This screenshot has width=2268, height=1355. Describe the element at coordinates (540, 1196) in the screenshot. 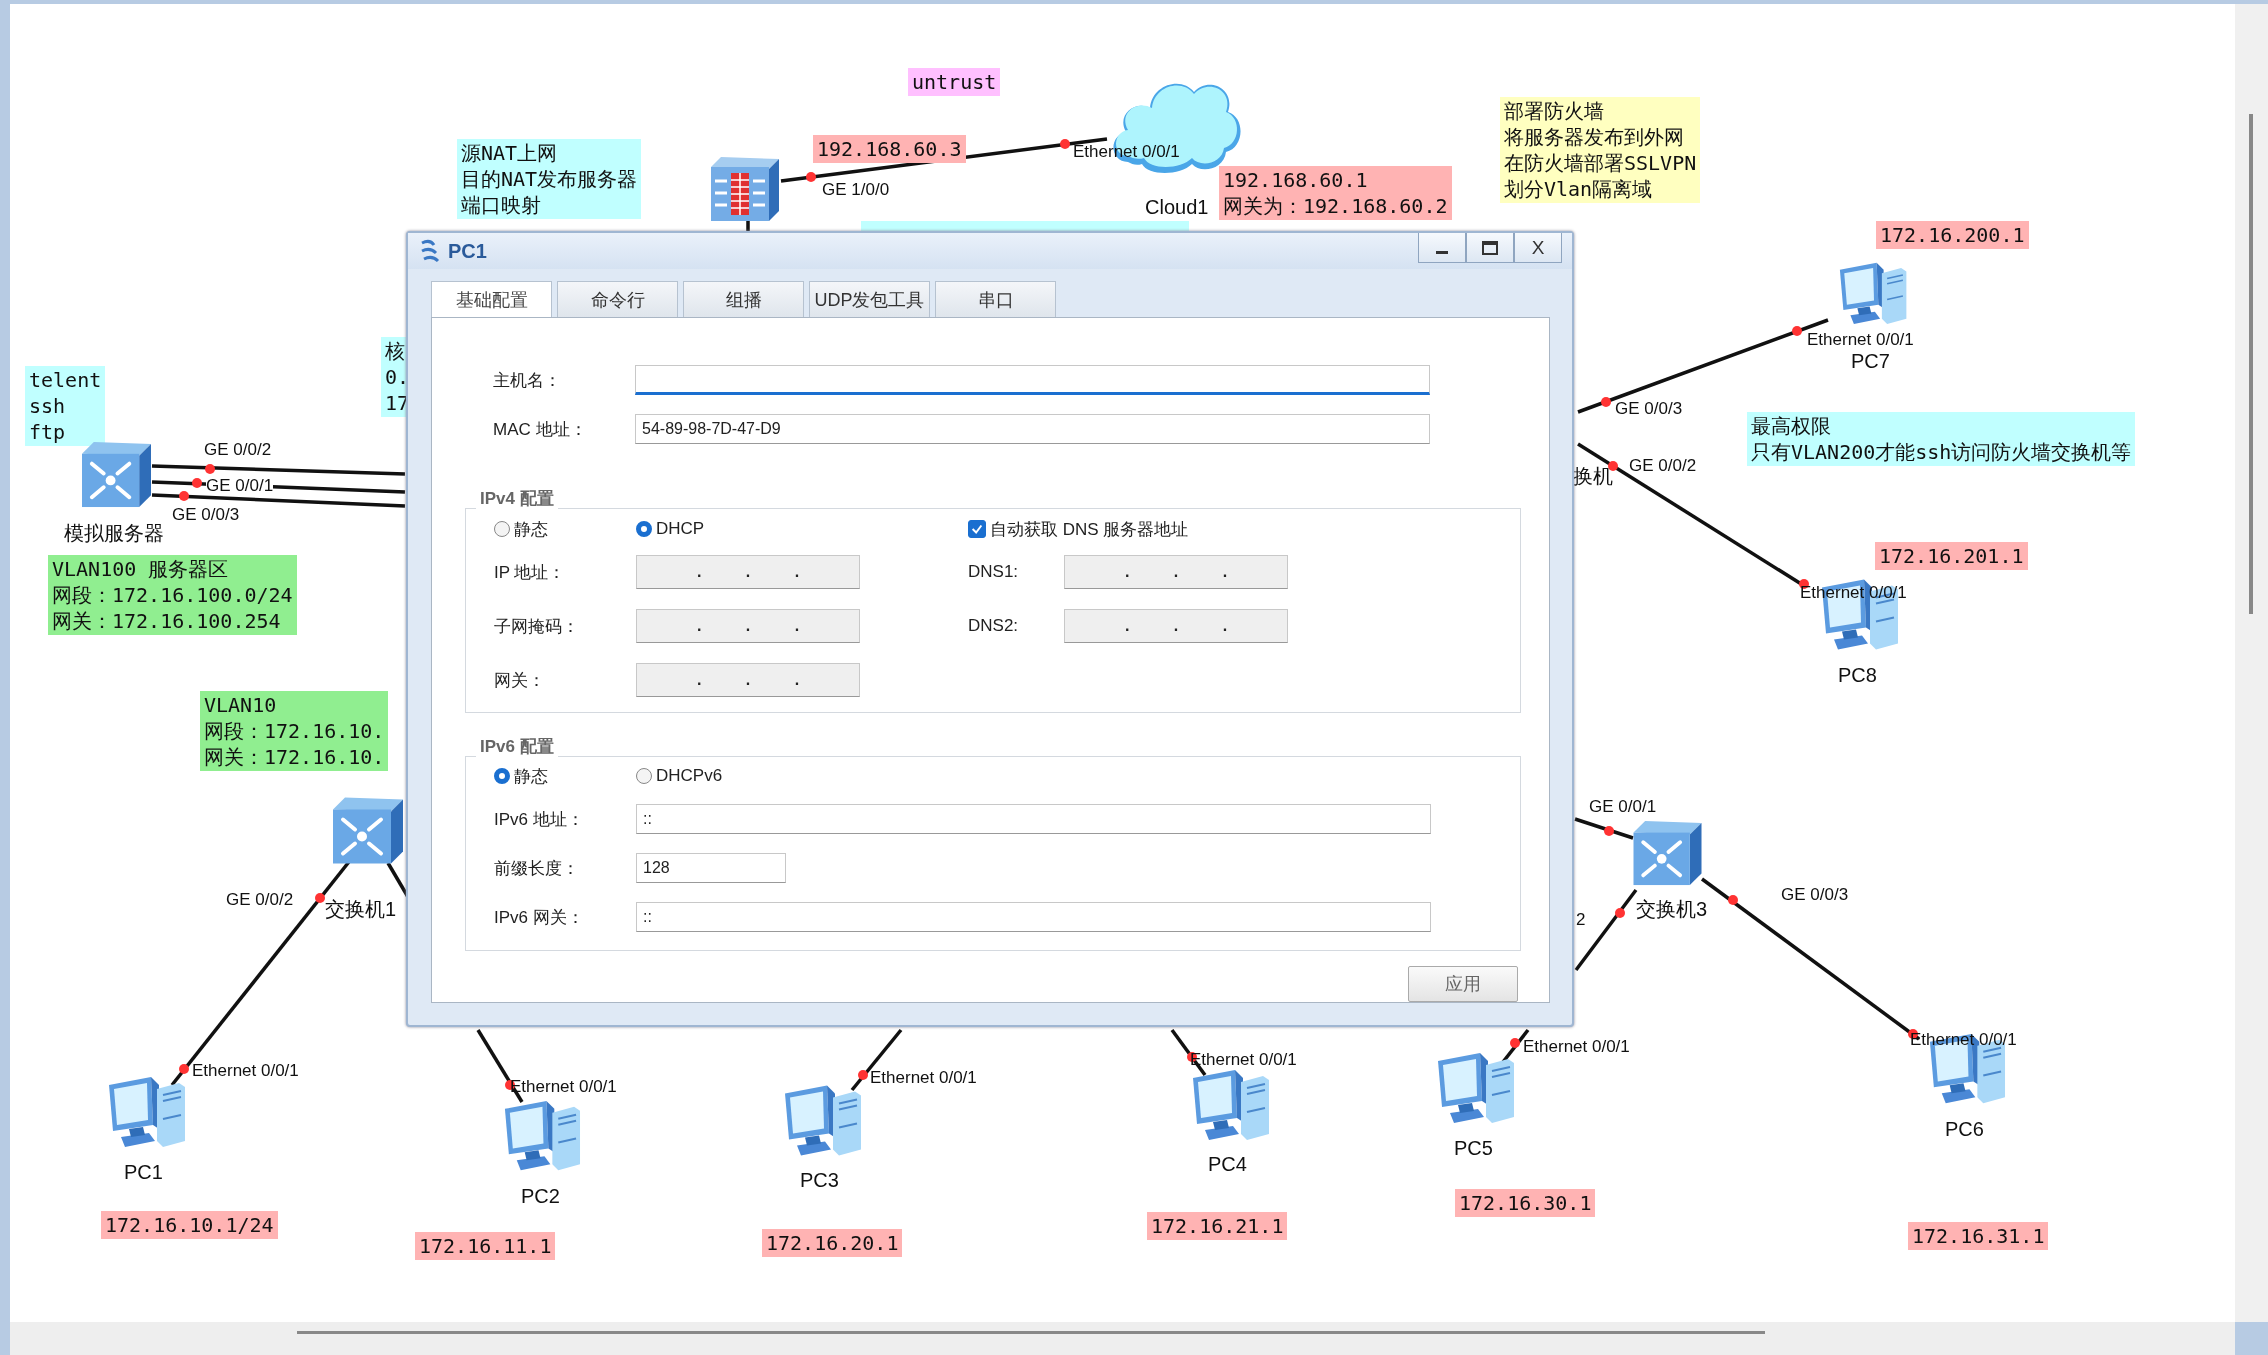

I see `device-label: PC2` at that location.